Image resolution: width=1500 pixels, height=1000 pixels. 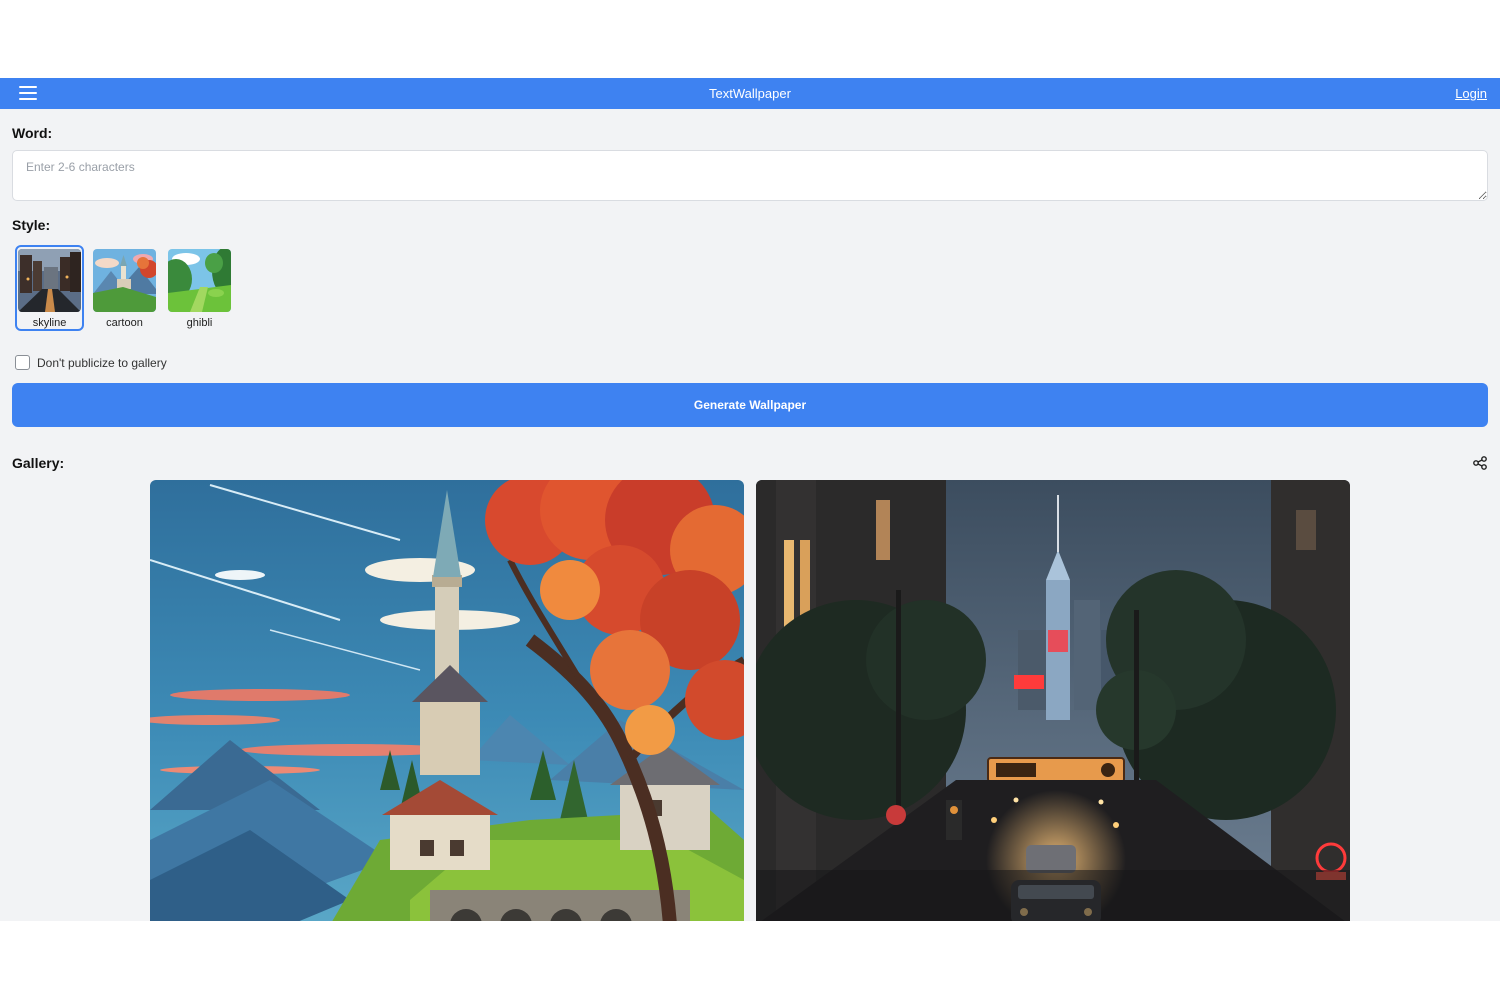 I want to click on private-option: Don't publicize to gallery, so click(x=91, y=362).